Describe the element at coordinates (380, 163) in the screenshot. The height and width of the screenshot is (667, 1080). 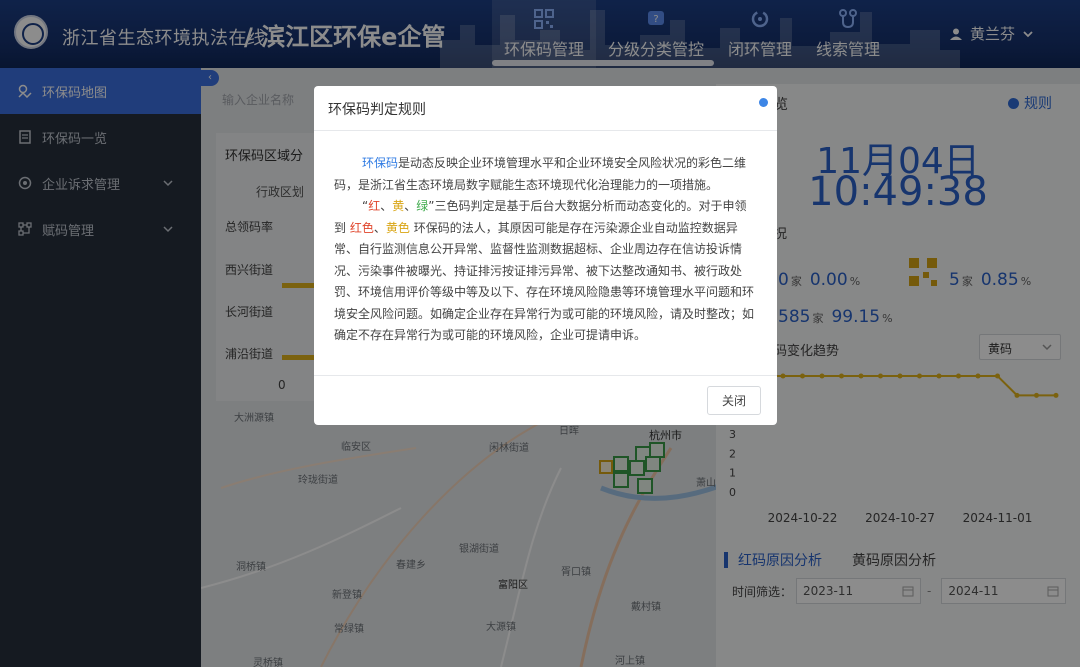
I see `qr-term: 环保码` at that location.